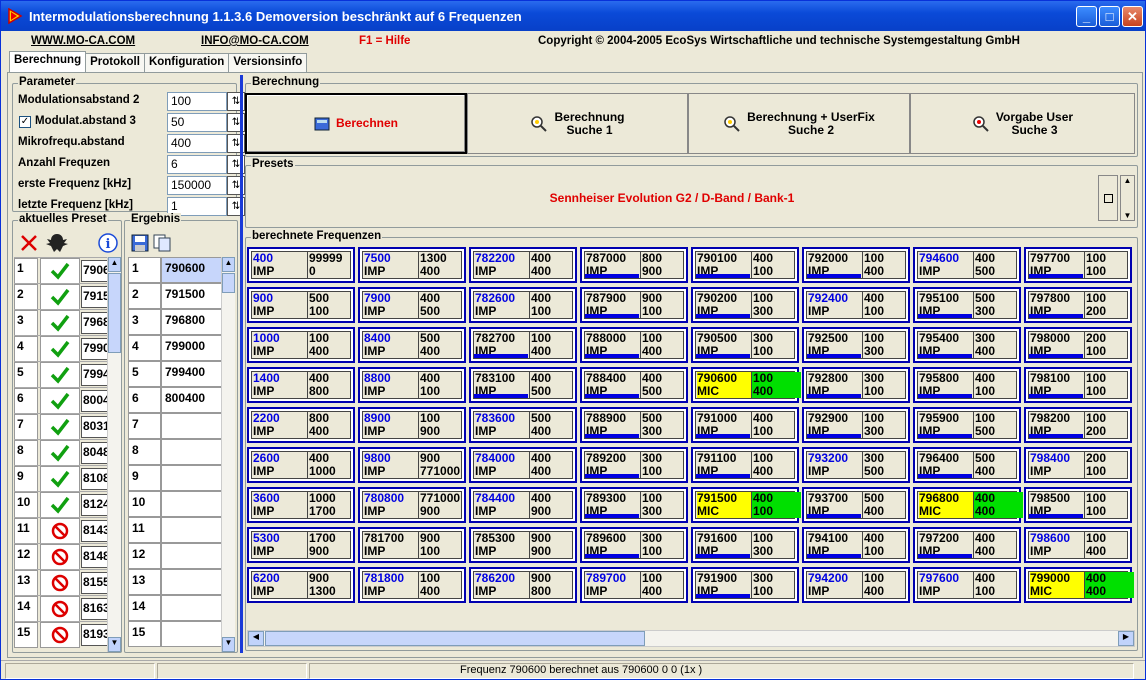 Image resolution: width=1146 pixels, height=680 pixels. Describe the element at coordinates (61, 530) in the screenshot. I see `preset-row: 11 8143` at that location.